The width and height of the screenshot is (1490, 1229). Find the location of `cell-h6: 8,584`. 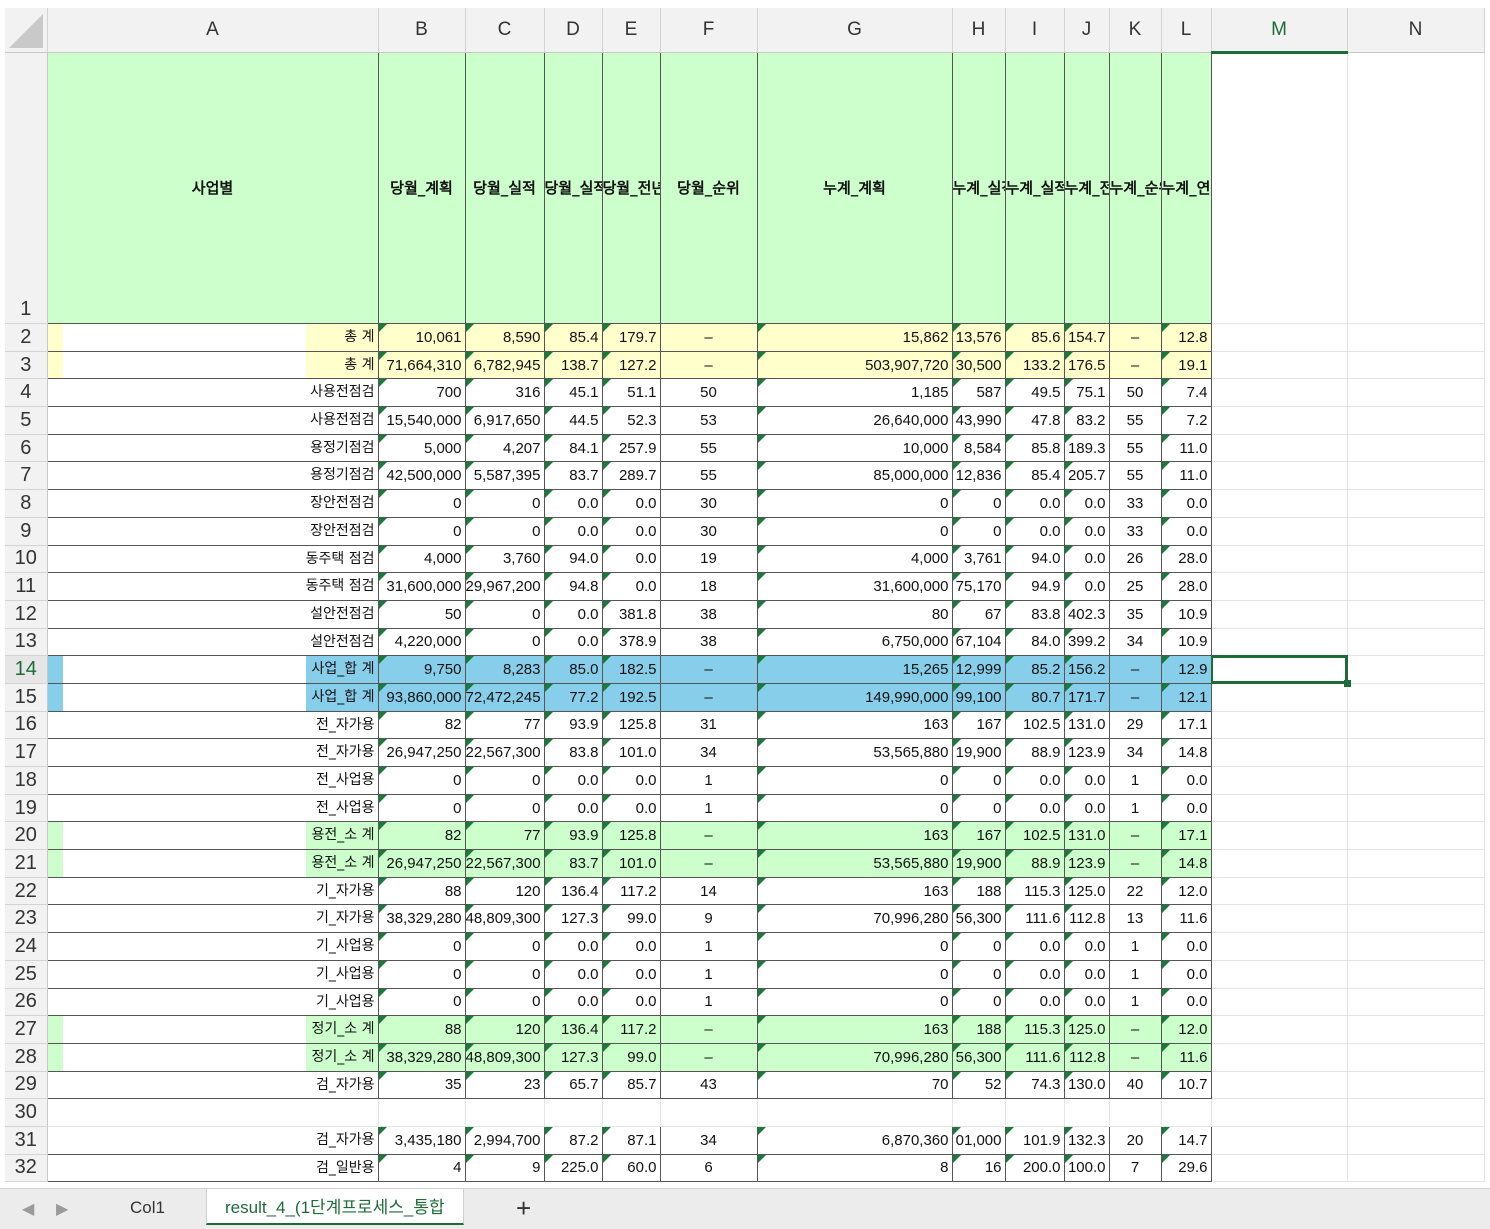

cell-h6: 8,584 is located at coordinates (978, 448).